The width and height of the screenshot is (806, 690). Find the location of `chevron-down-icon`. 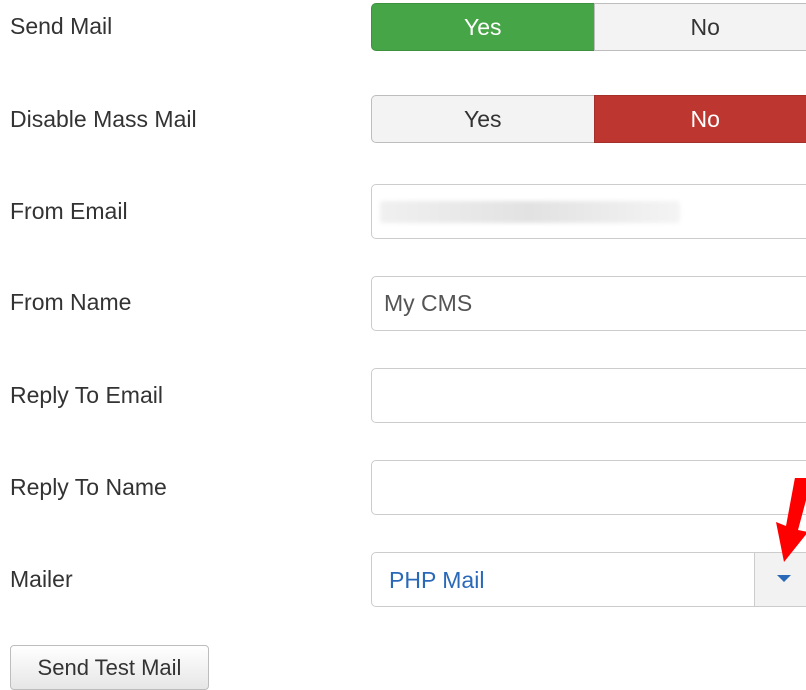

chevron-down-icon is located at coordinates (784, 578).